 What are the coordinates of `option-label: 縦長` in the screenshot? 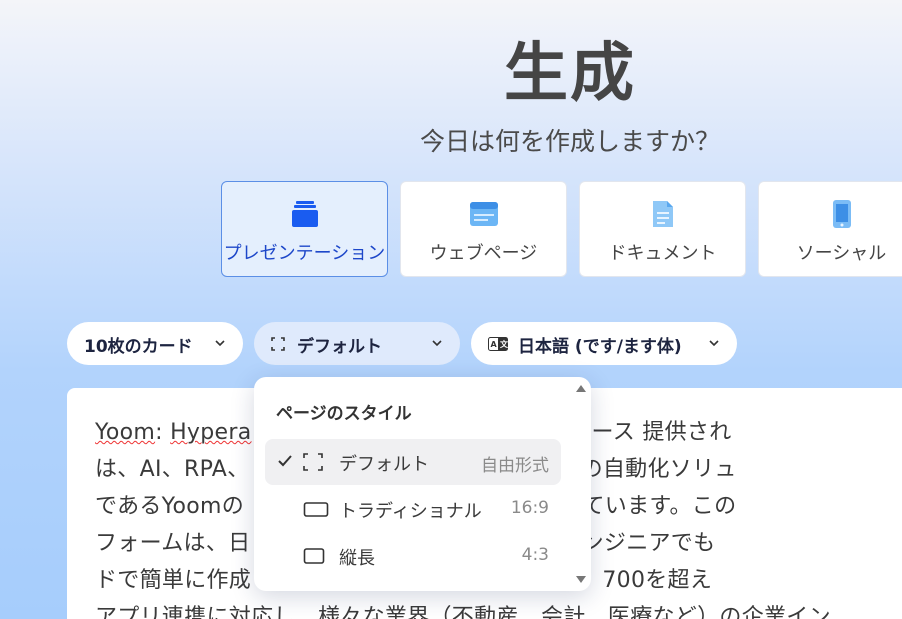 It's located at (357, 558).